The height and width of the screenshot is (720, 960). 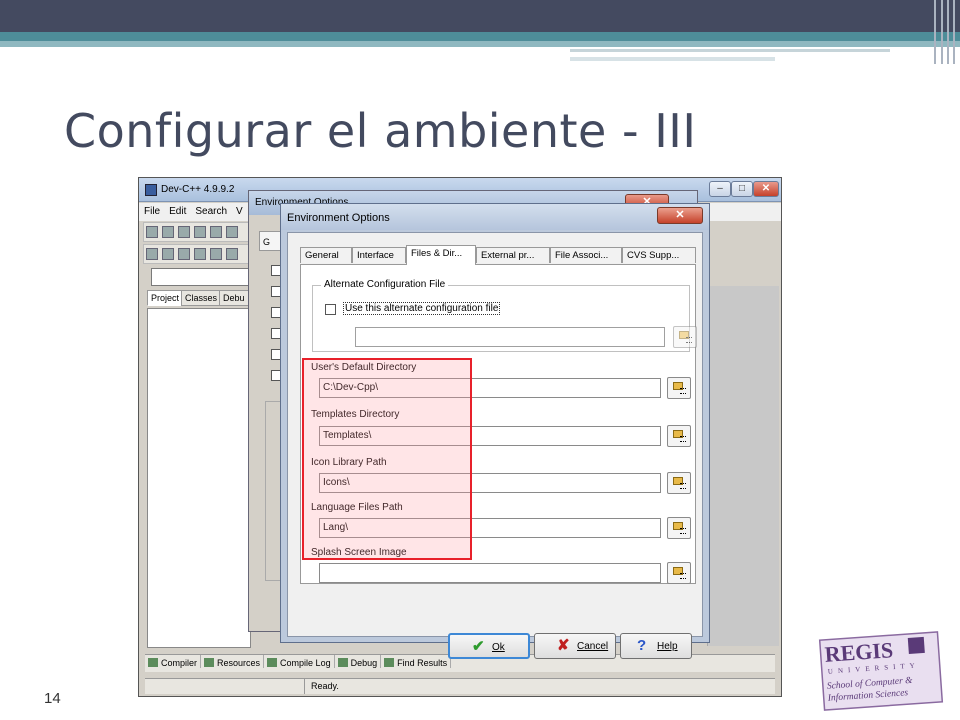 What do you see at coordinates (389, 662) in the screenshot?
I see `find-results-icon` at bounding box center [389, 662].